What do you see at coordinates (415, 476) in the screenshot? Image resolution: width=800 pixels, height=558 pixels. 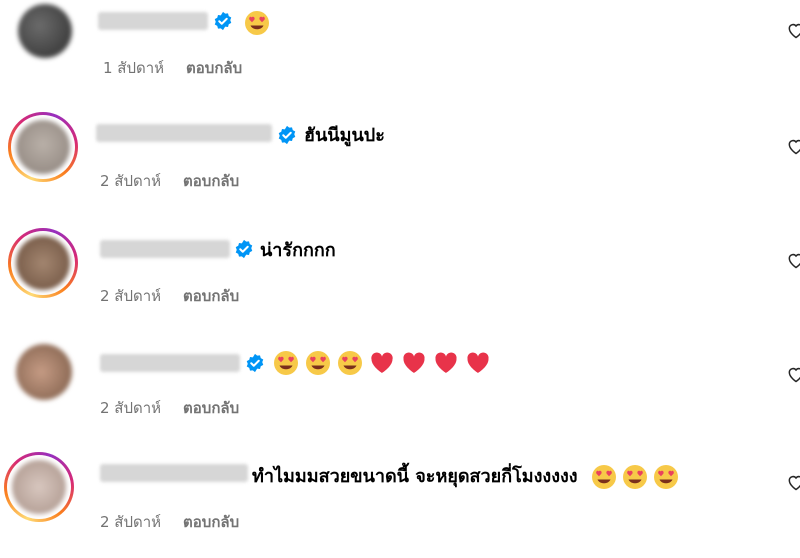 I see `comment-body: ทำไมมมสวยขนาดนี้ จะหยุดสวยกี่โมงงงงง` at bounding box center [415, 476].